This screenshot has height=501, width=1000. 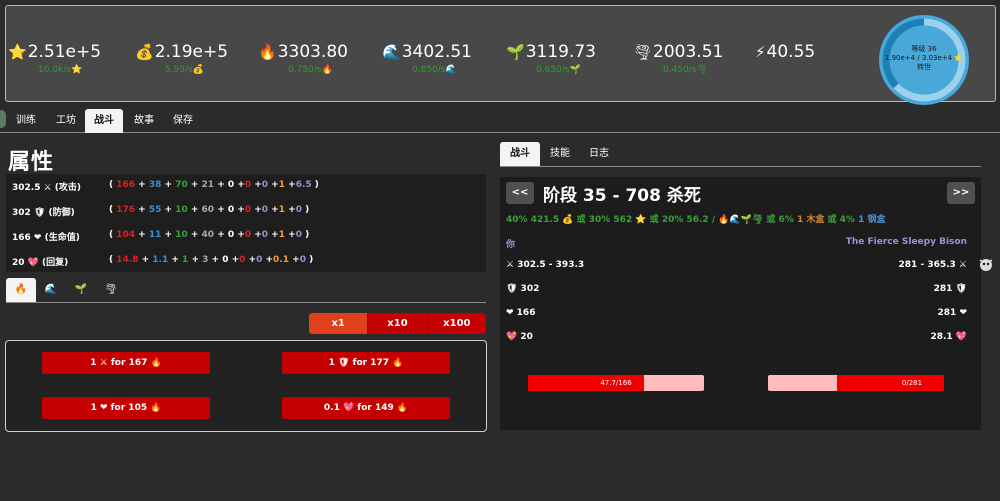 I want to click on buy-health-button: 1 ❤ for 105 🔥, so click(x=126, y=408).